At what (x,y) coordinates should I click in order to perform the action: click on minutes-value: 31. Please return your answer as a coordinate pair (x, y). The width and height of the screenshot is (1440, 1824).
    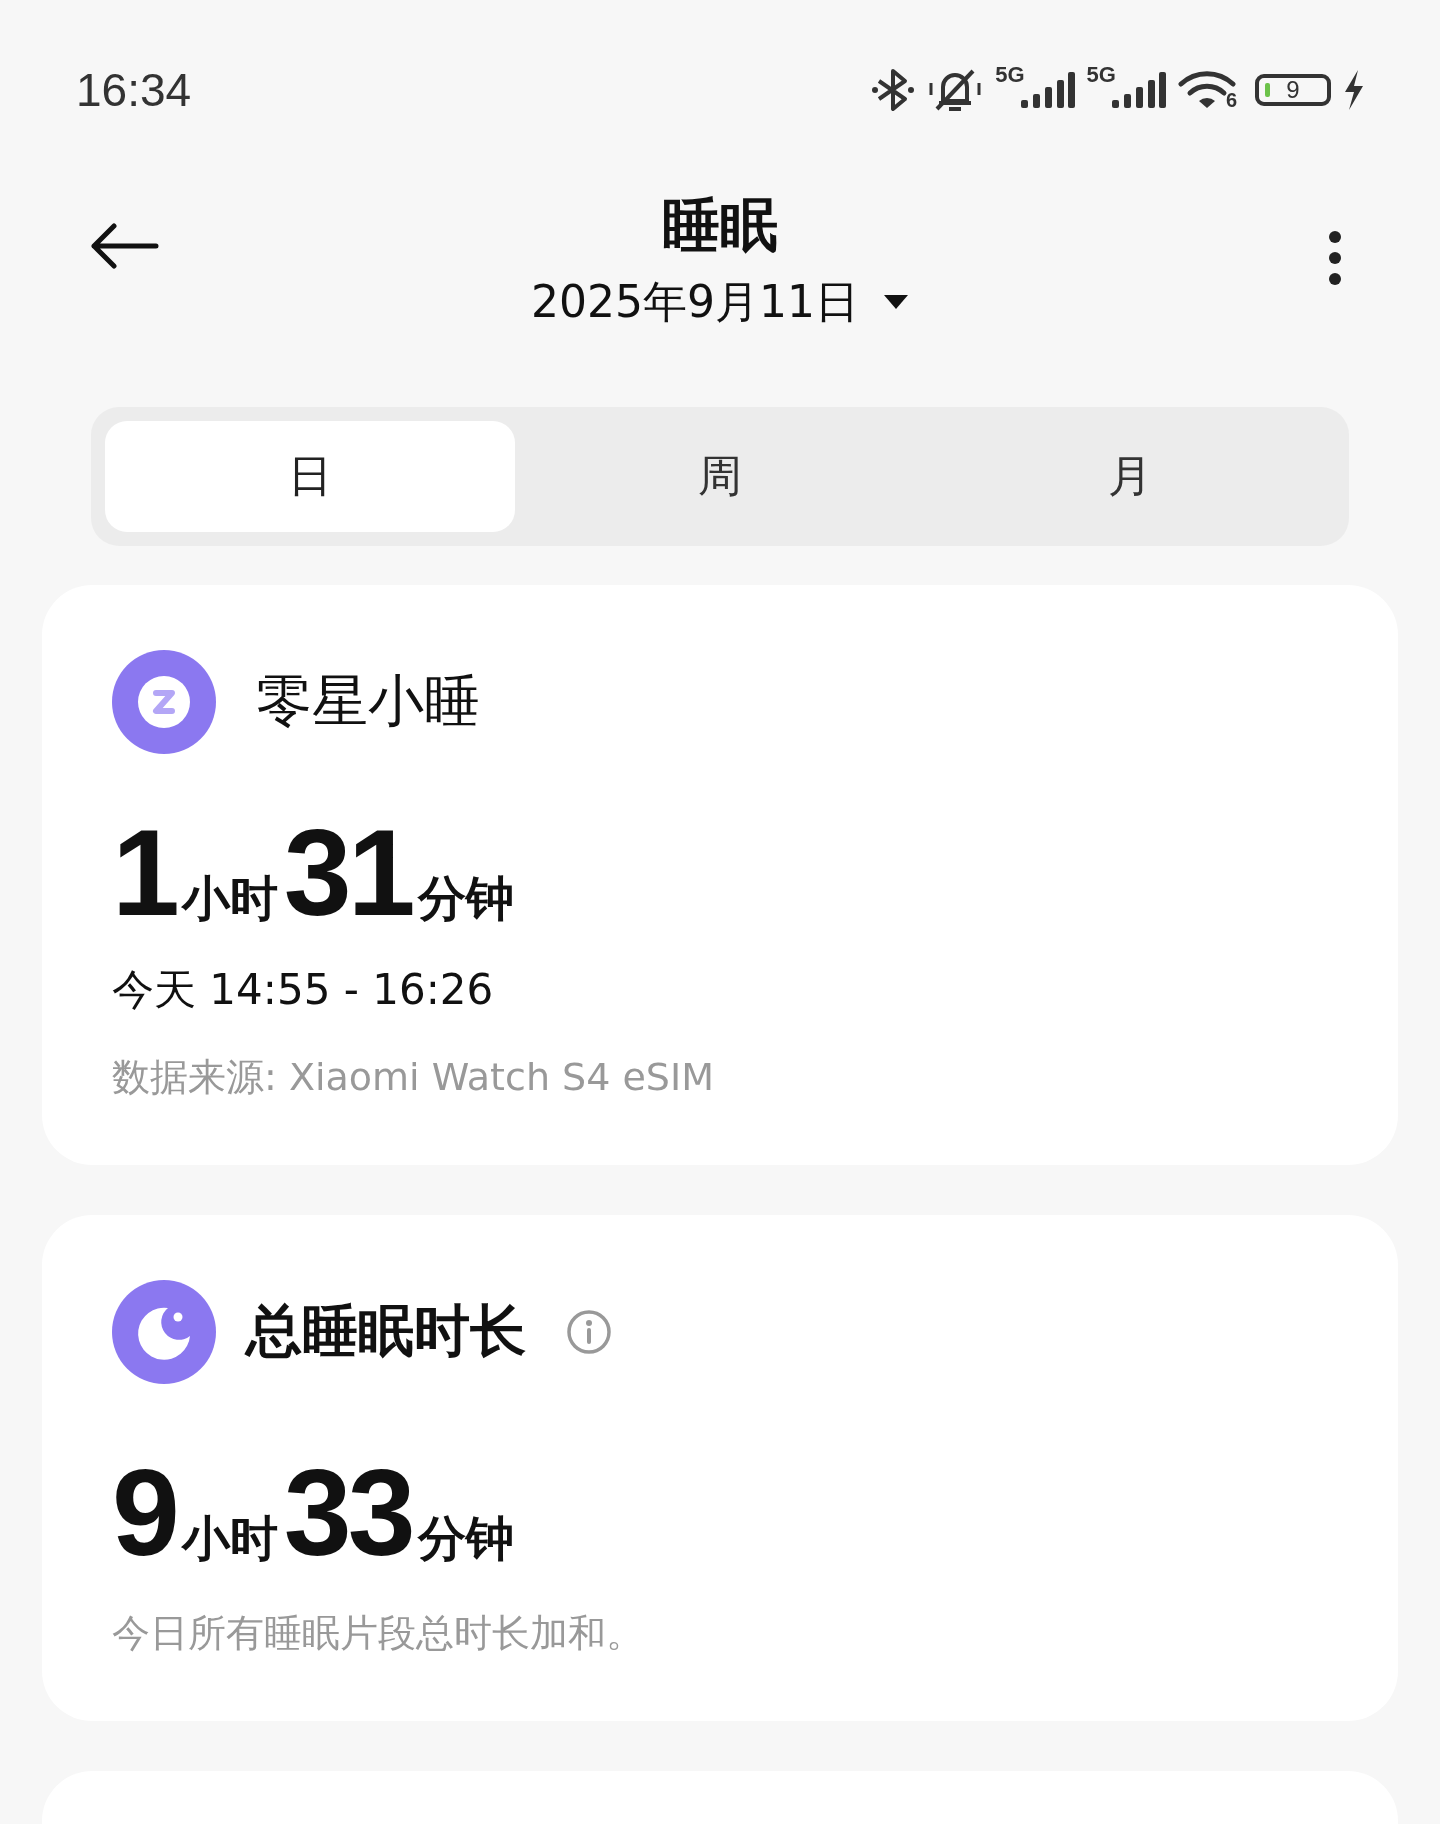
    Looking at the image, I should click on (347, 873).